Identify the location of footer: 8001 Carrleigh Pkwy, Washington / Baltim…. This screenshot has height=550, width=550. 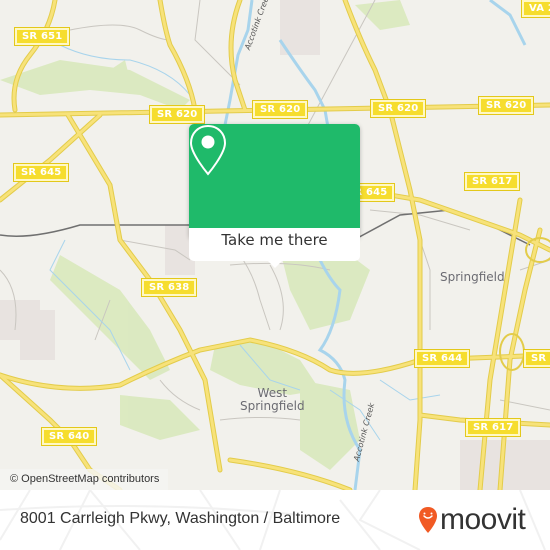
(275, 520).